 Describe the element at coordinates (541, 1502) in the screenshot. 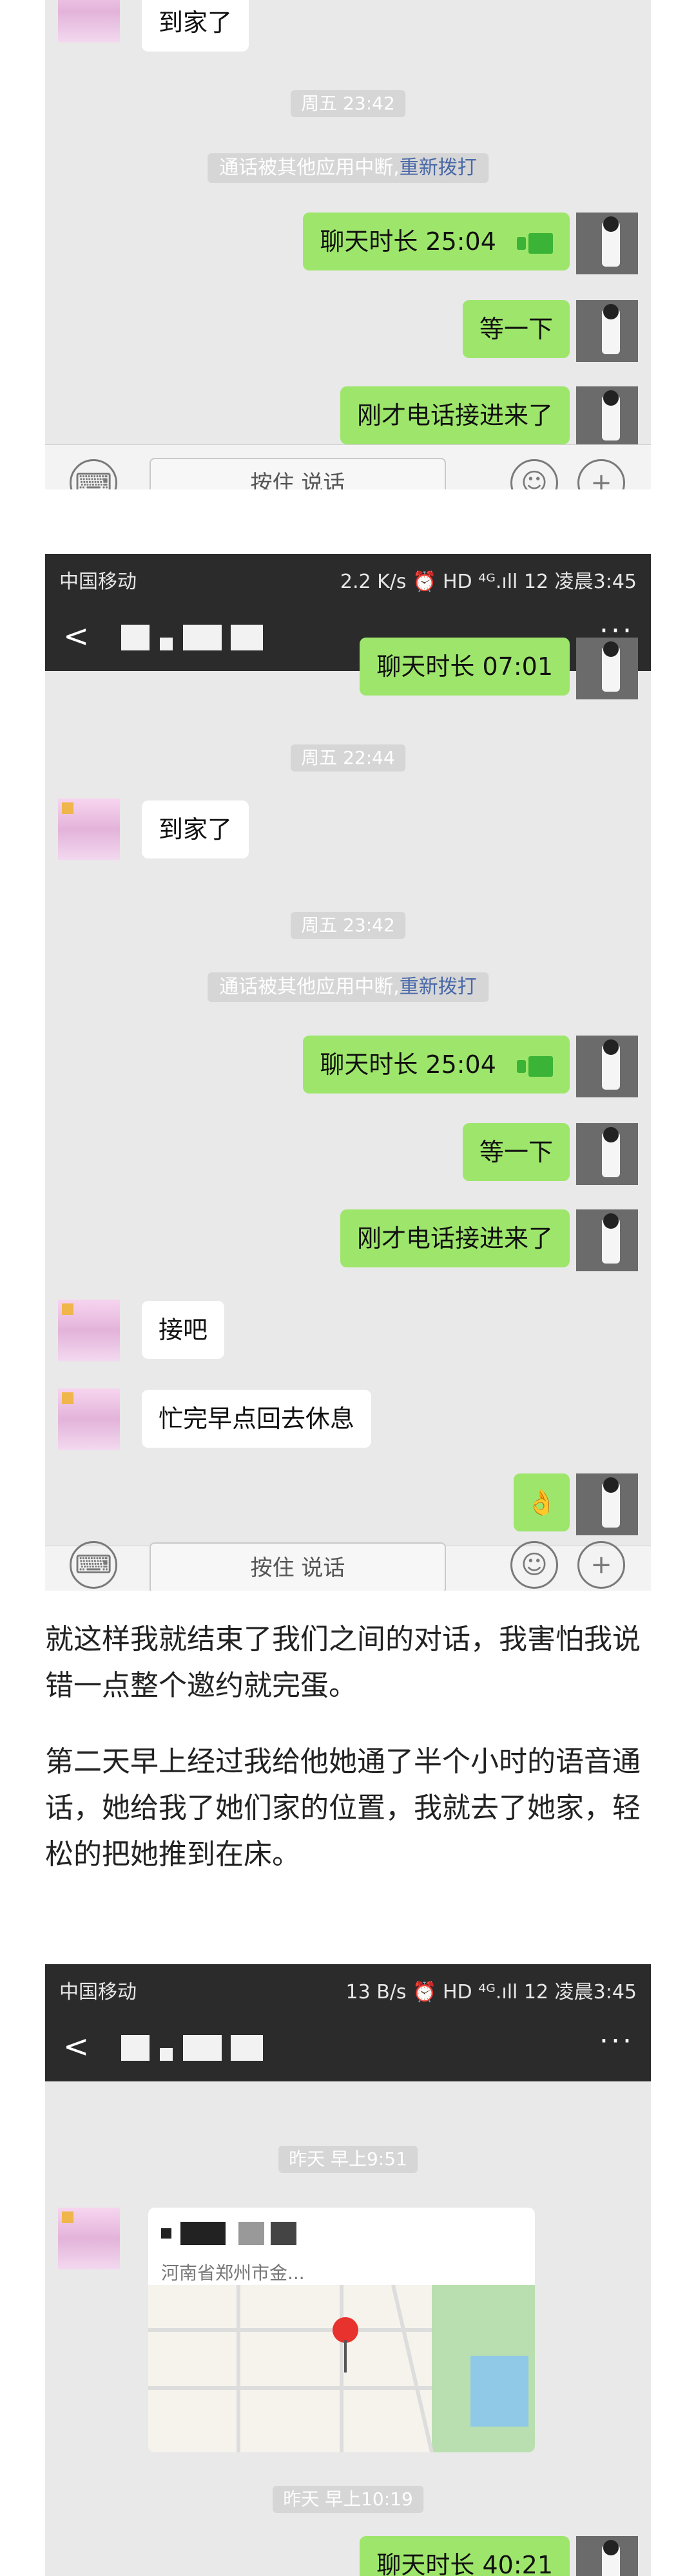

I see `emoji-message-bubble: 👌` at that location.